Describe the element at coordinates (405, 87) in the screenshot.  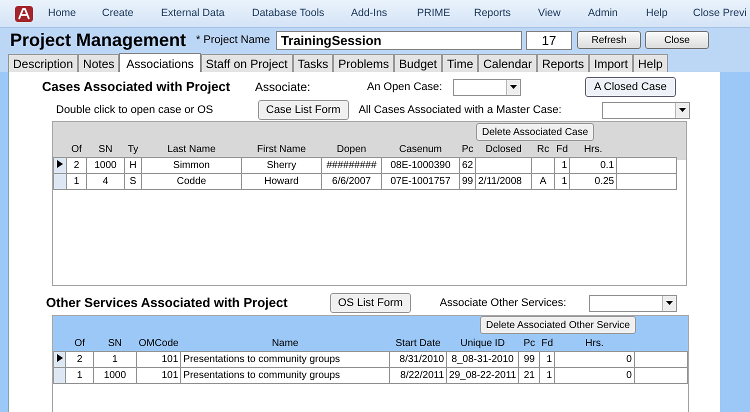
I see `field-label: An Open Case:` at that location.